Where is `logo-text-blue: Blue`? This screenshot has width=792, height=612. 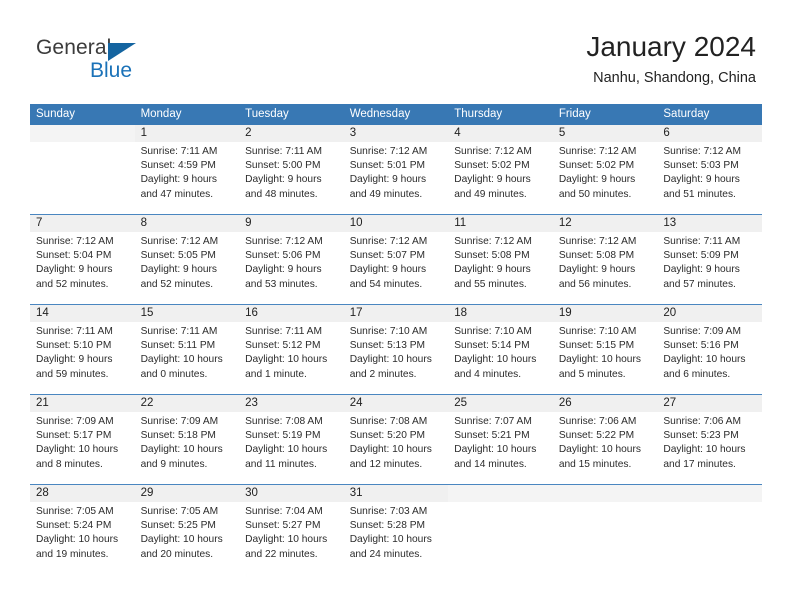 logo-text-blue: Blue is located at coordinates (111, 70).